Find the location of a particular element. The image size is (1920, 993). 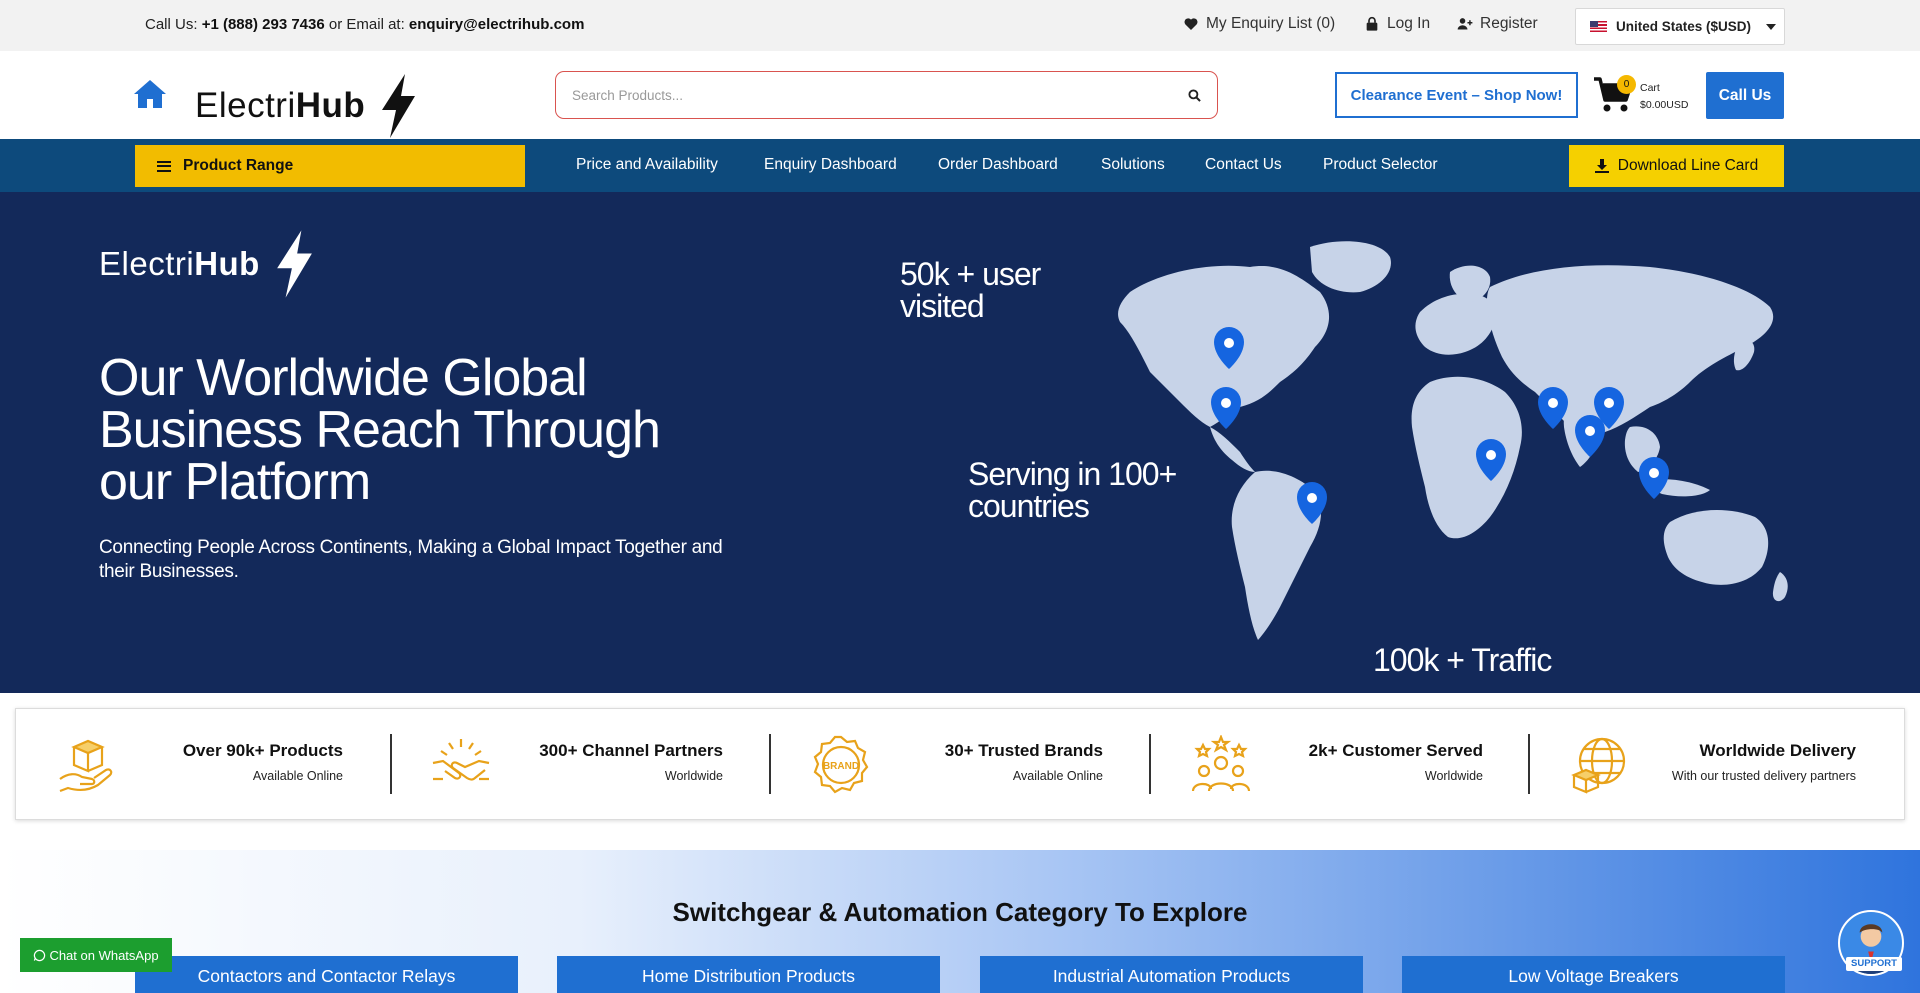

nav-price-availability: Price and Availability is located at coordinates (647, 165).